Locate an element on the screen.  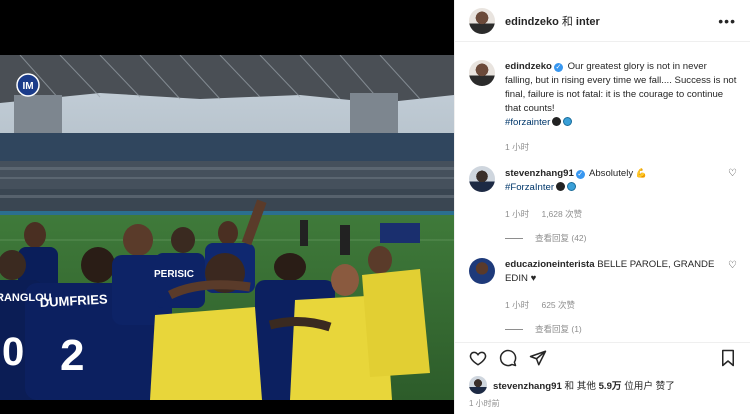
more-options-icon: ••• is located at coordinates (727, 21).